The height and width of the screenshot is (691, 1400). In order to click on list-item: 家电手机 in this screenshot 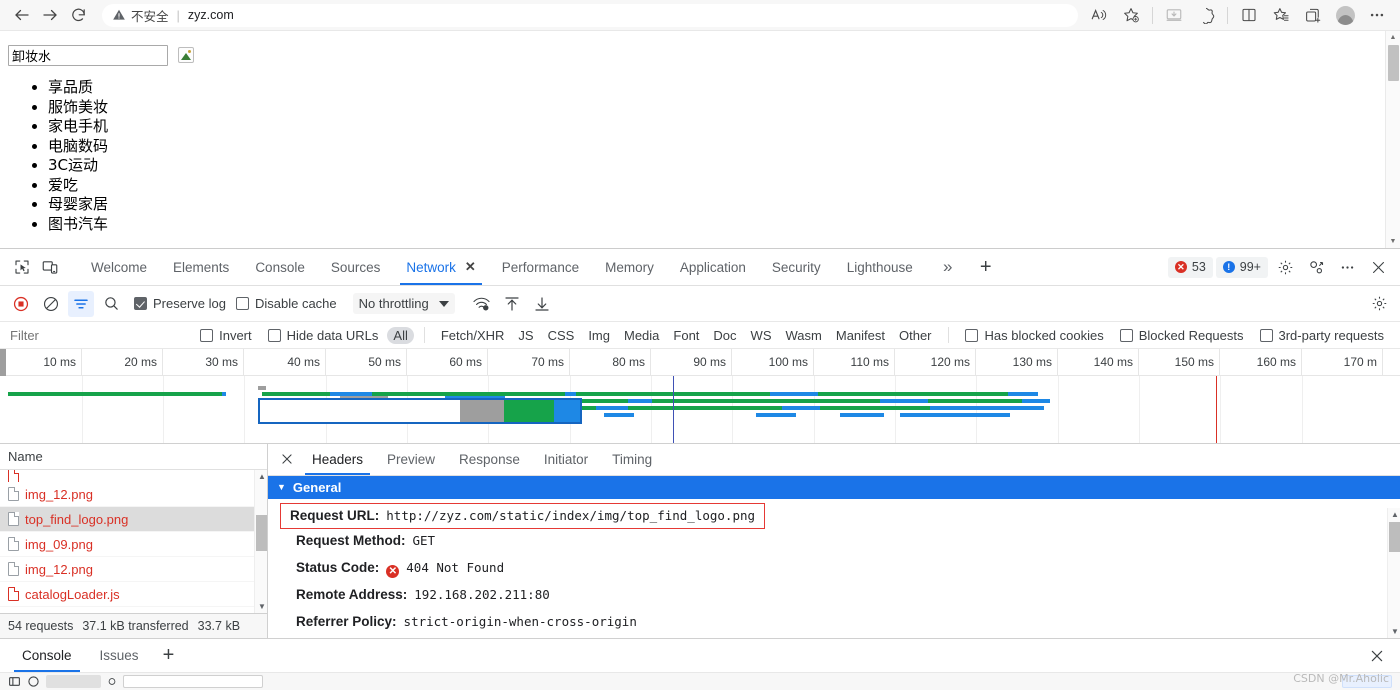, I will do `click(724, 127)`.